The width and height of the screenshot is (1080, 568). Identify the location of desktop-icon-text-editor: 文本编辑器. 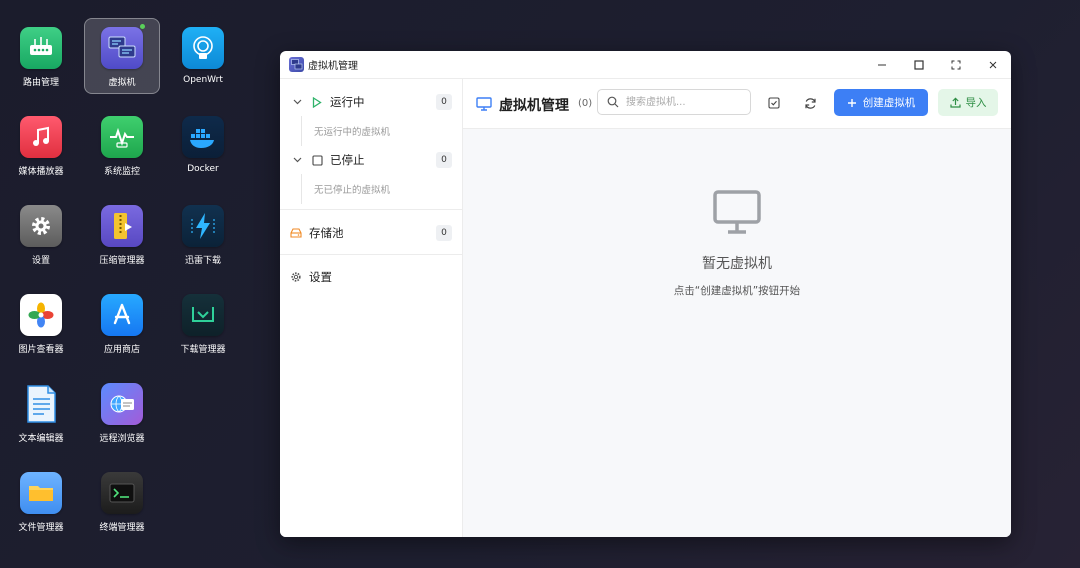
(41, 413).